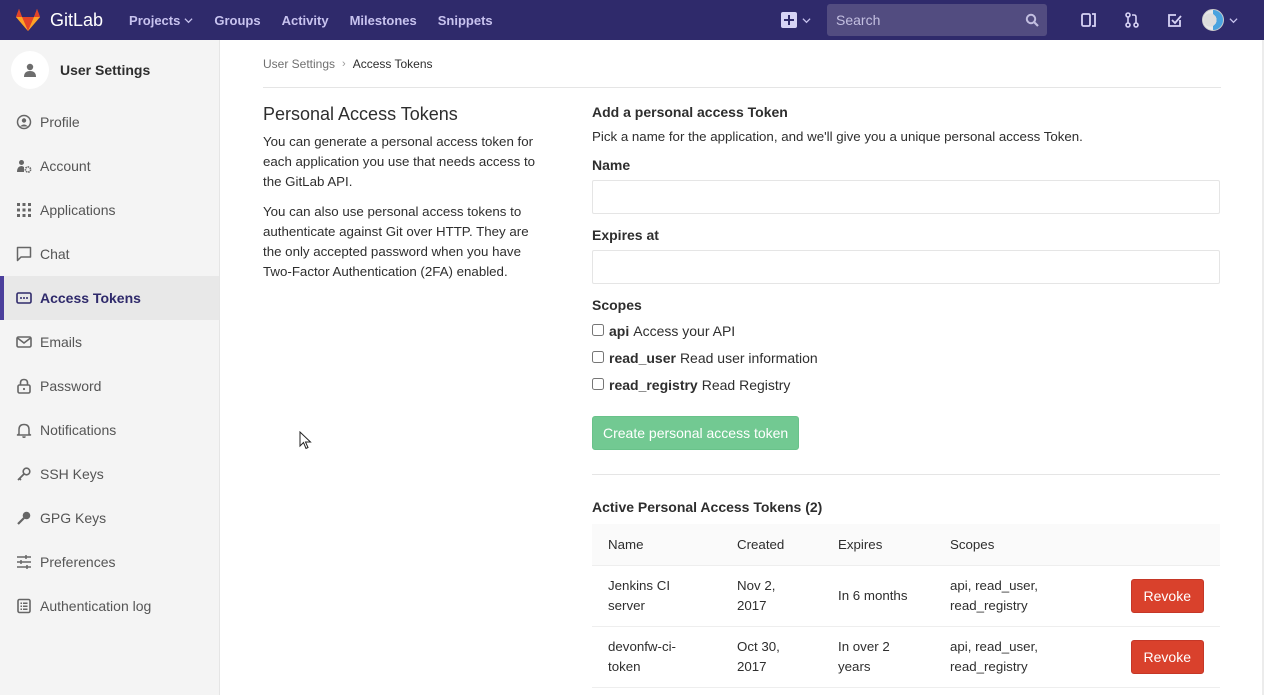 The image size is (1264, 695). What do you see at coordinates (77, 19) in the screenshot?
I see `brand-name: GitLab` at bounding box center [77, 19].